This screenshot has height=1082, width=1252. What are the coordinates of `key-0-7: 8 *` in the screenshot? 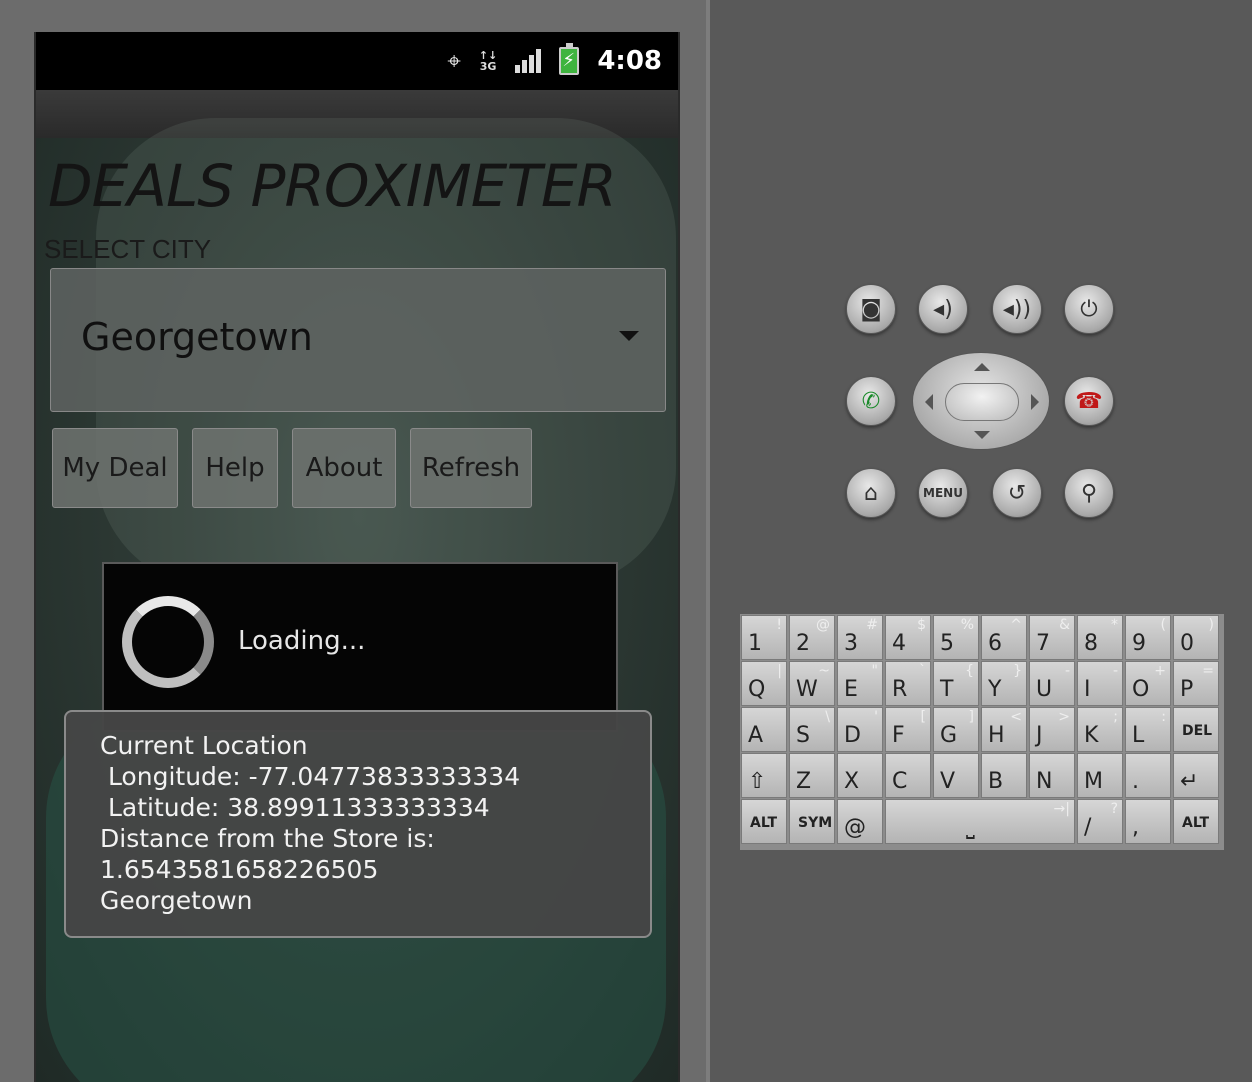 It's located at (1100, 637).